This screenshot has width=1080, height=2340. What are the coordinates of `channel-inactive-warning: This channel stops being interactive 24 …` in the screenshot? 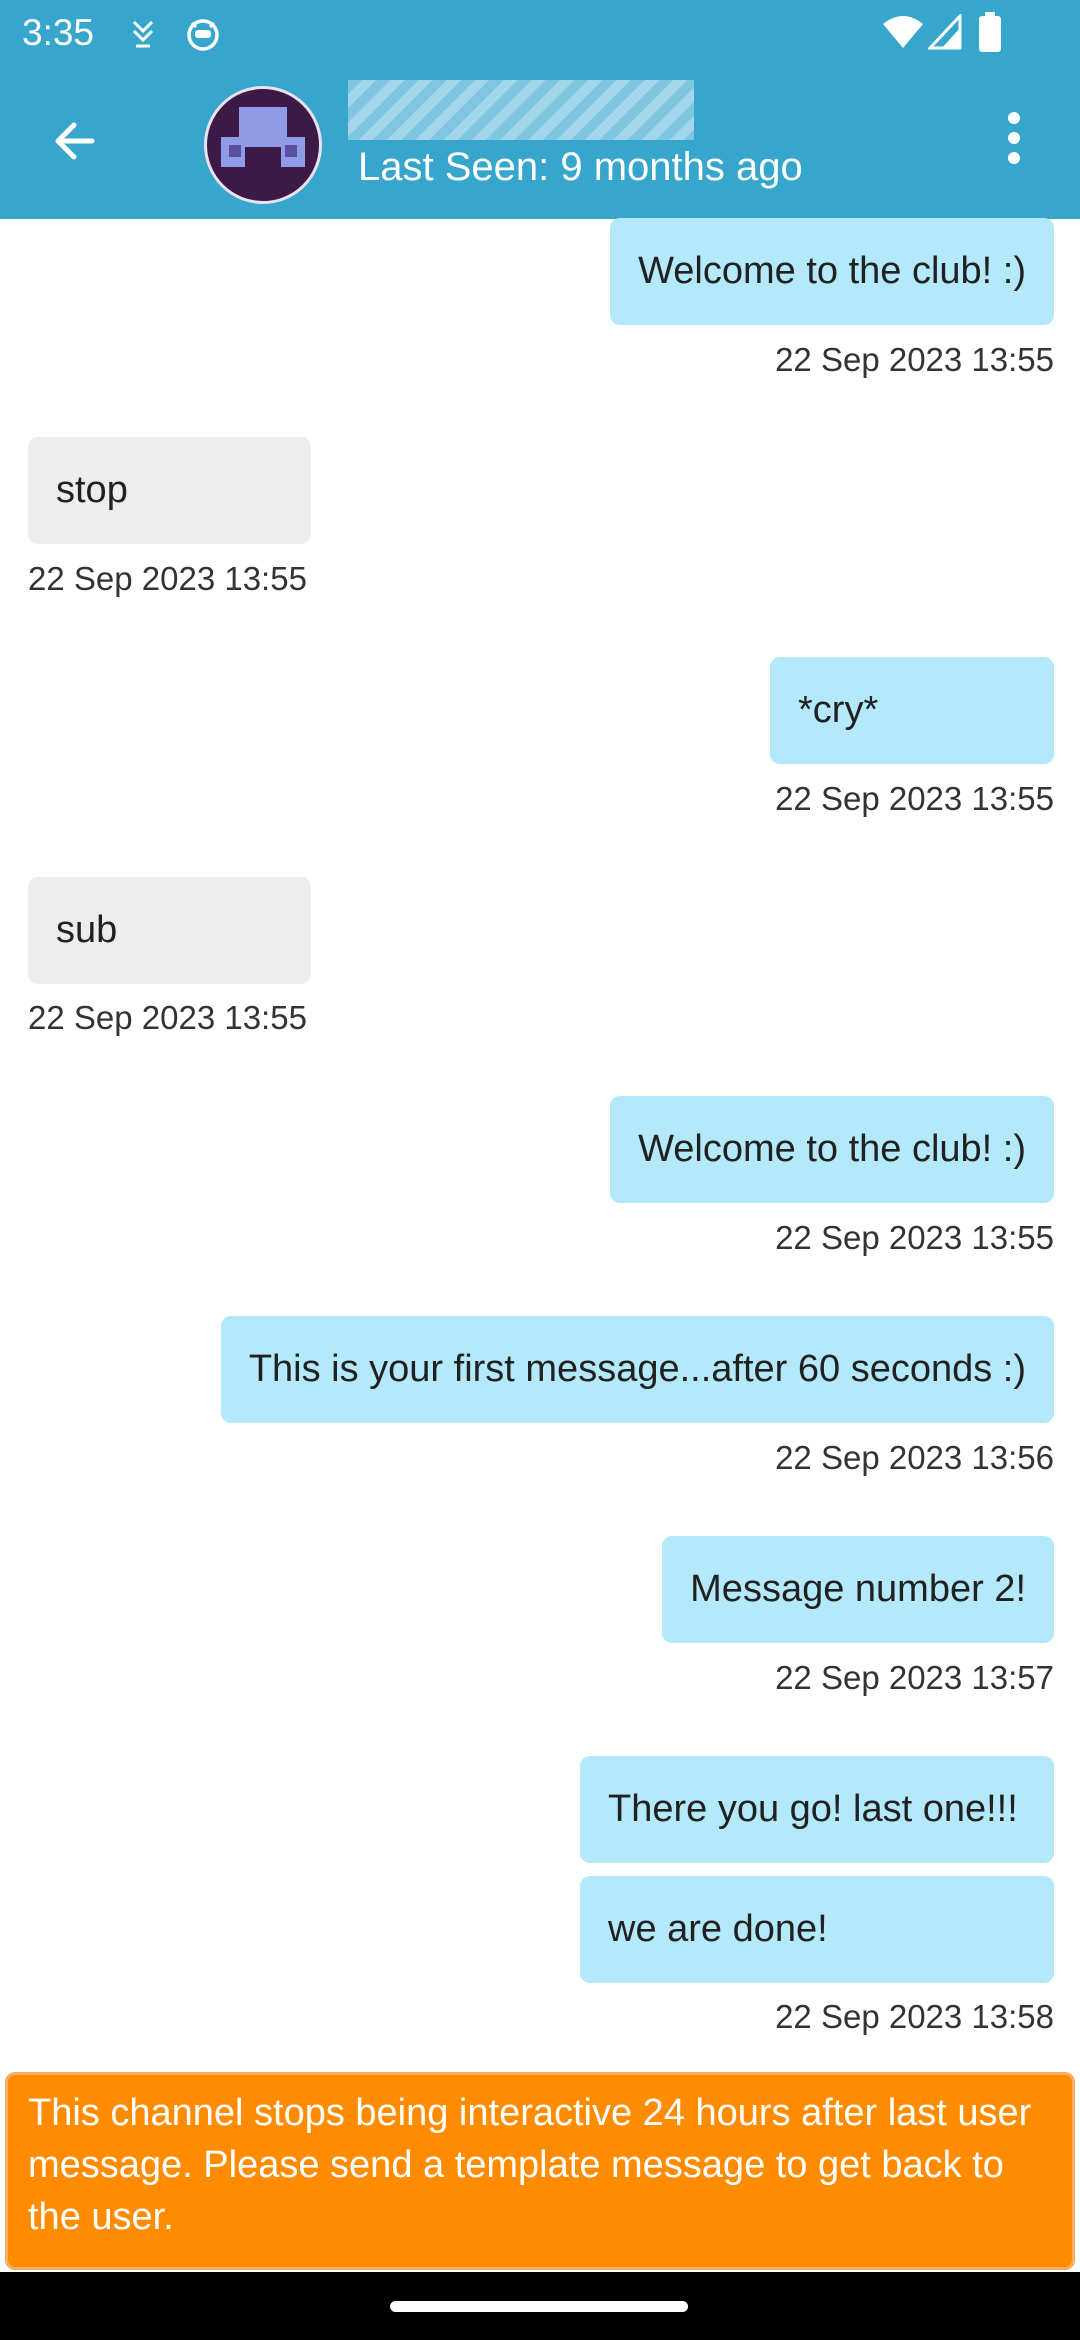 It's located at (540, 2171).